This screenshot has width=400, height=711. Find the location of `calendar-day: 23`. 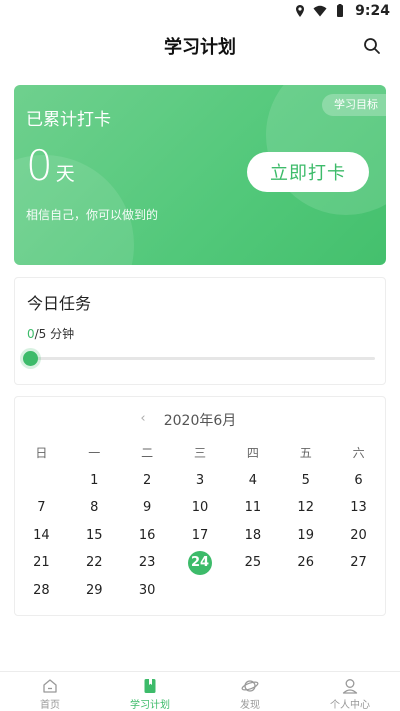

calendar-day: 23 is located at coordinates (147, 564).